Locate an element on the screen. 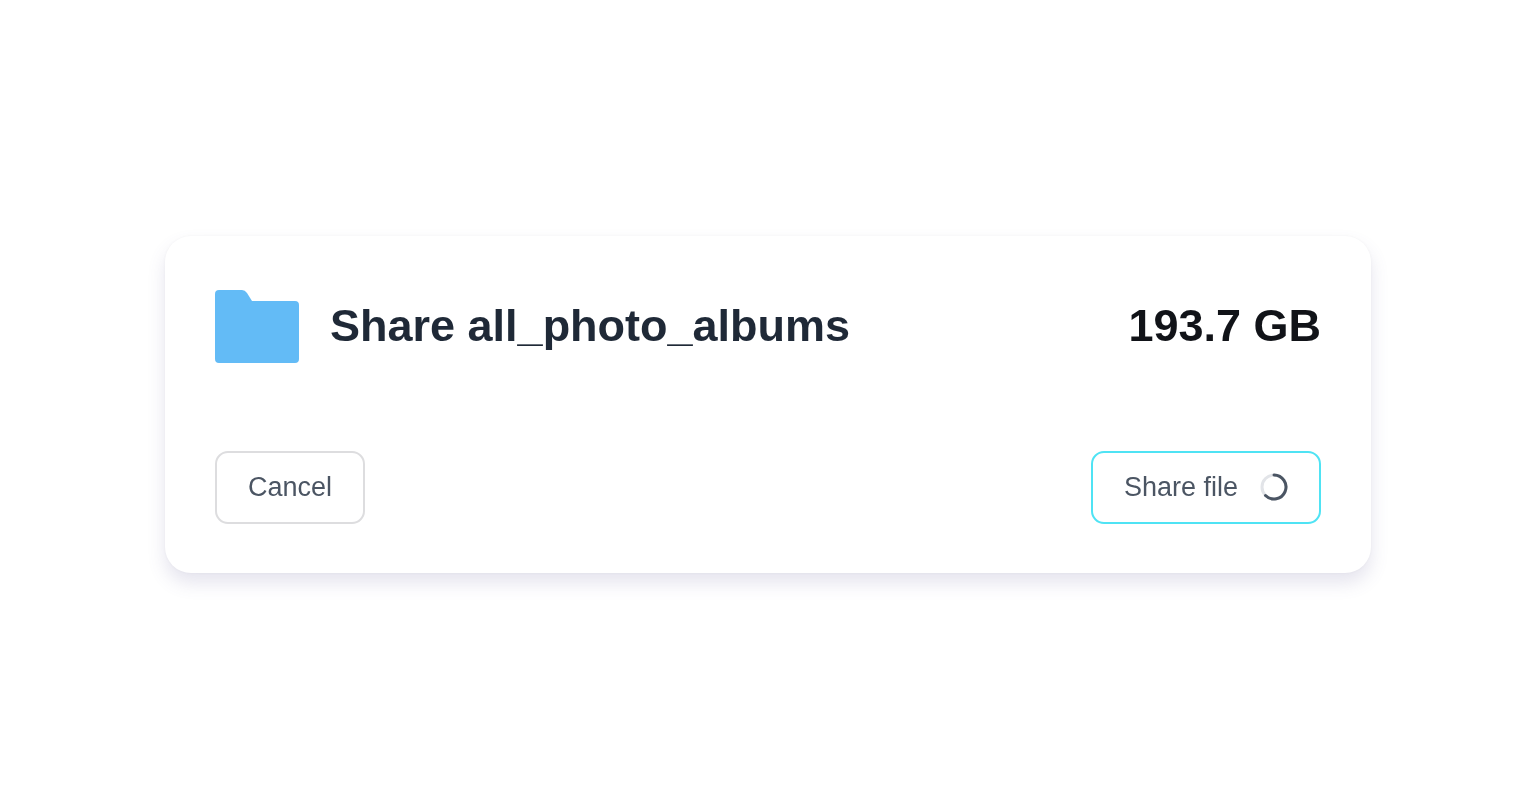 This screenshot has height=808, width=1536. dialog-title: Share all_photo_albums is located at coordinates (590, 326).